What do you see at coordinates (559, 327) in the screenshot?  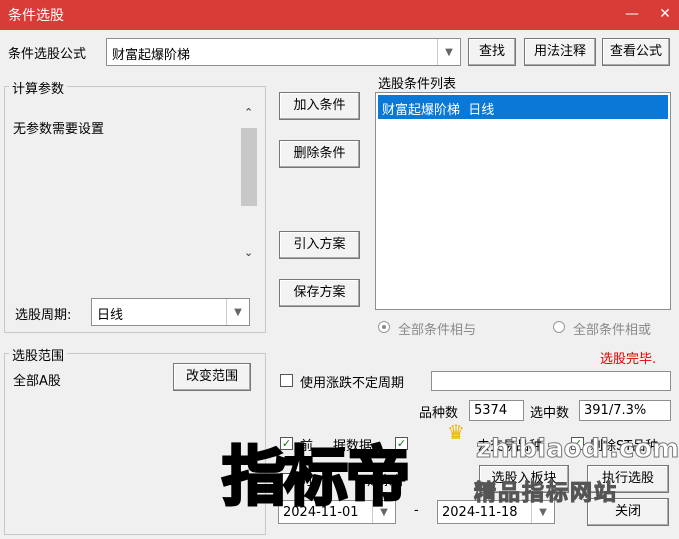 I see `logic-or-radio` at bounding box center [559, 327].